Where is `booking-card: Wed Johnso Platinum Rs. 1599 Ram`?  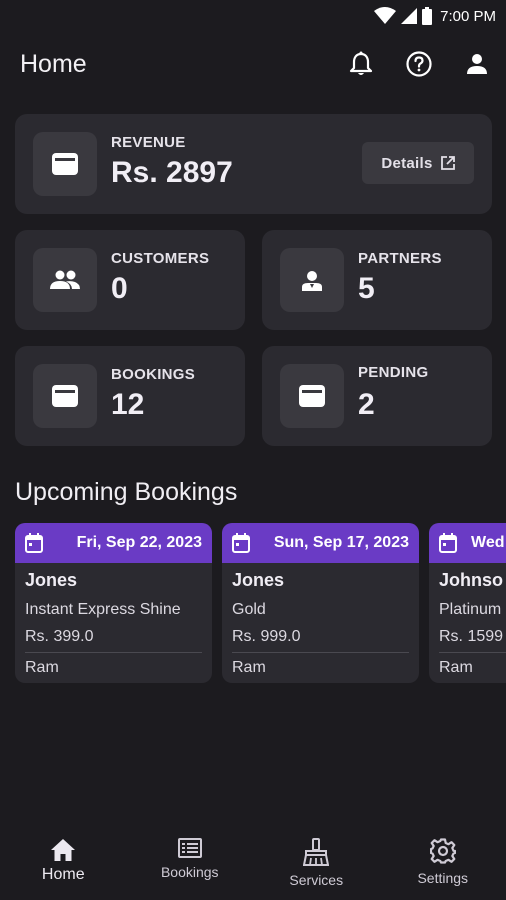 booking-card: Wed Johnso Platinum Rs. 1599 Ram is located at coordinates (467, 603).